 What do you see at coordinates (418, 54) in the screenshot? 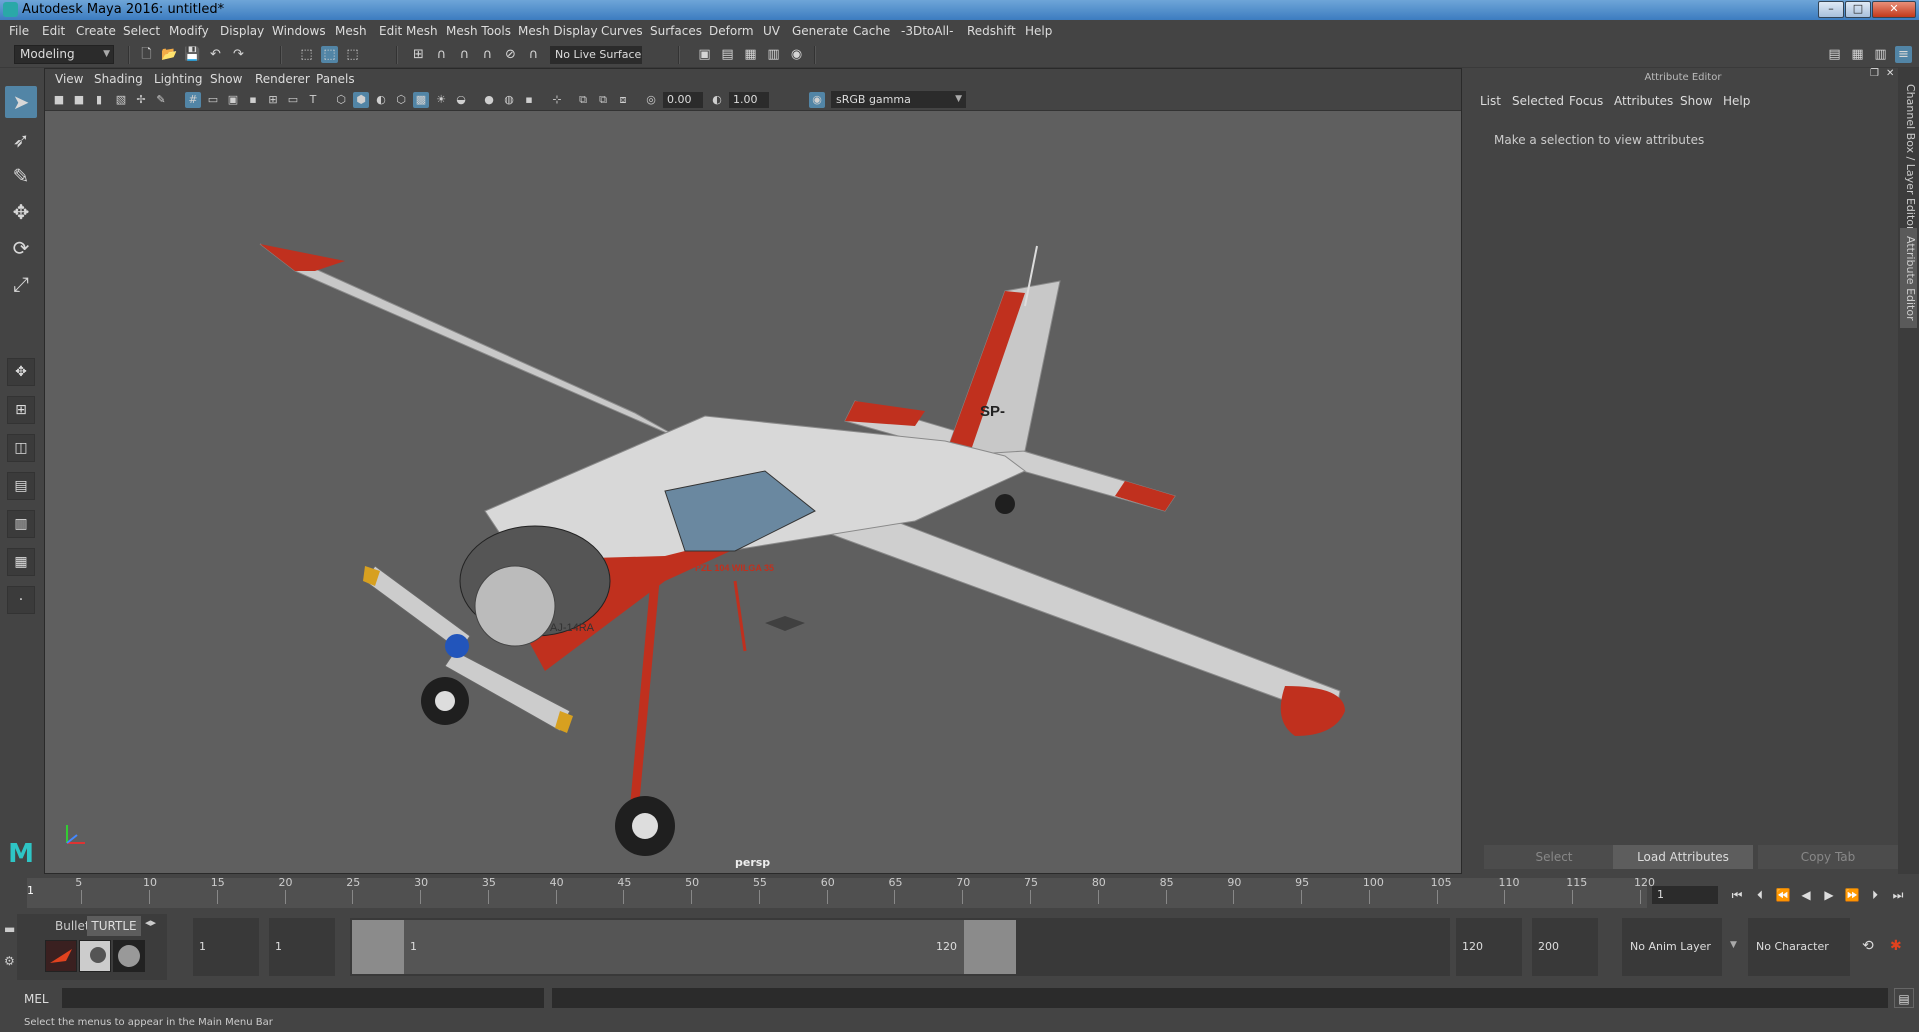
I see `snap-grid-icon: ⊞` at bounding box center [418, 54].